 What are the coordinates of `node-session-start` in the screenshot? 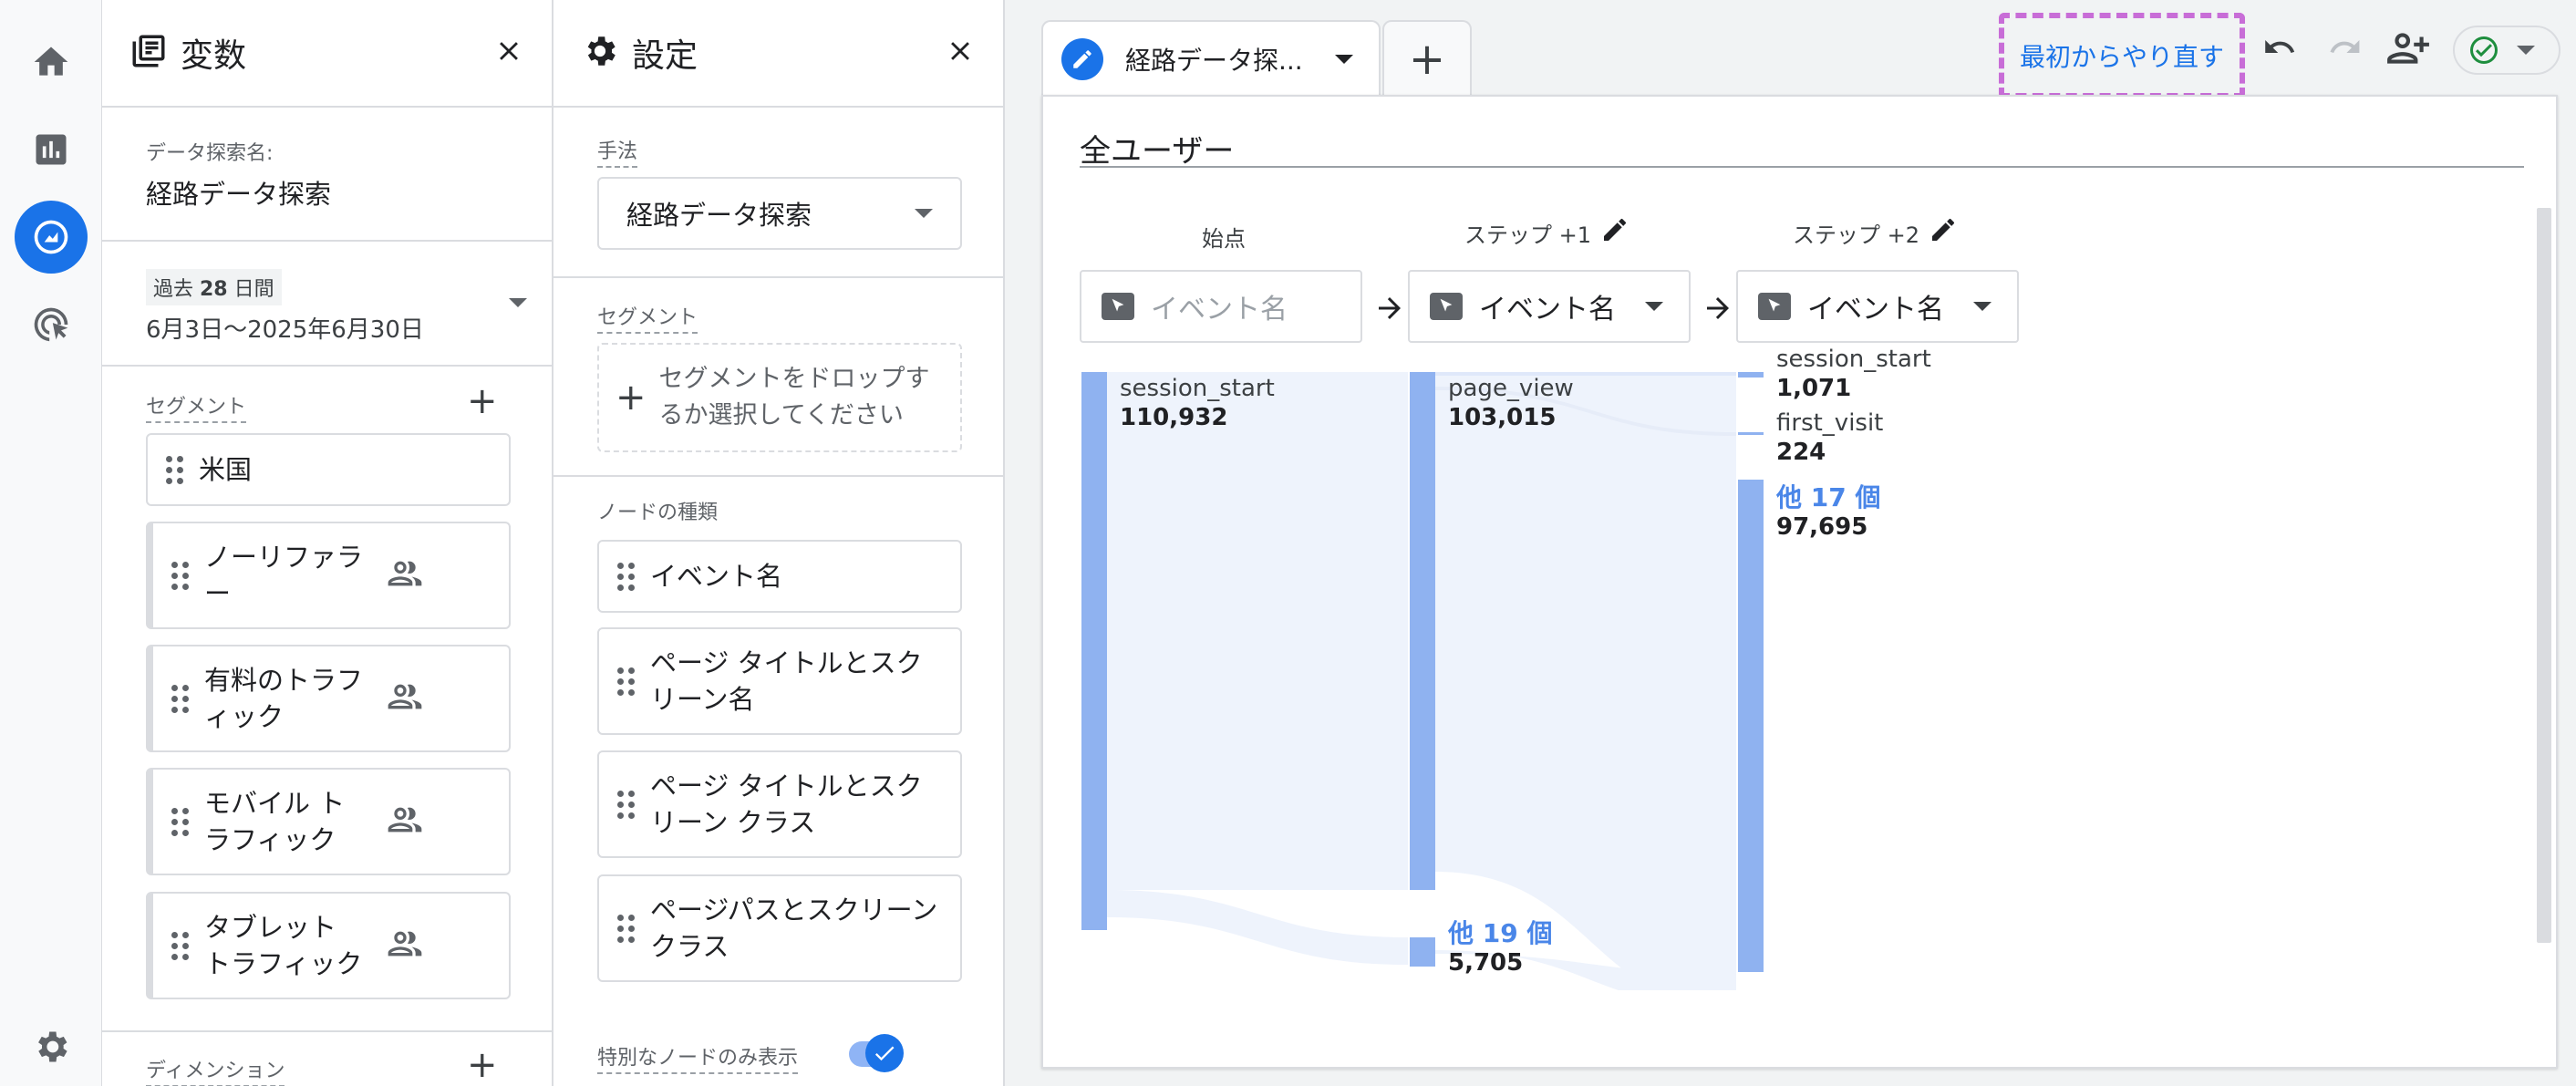 It's located at (1094, 651).